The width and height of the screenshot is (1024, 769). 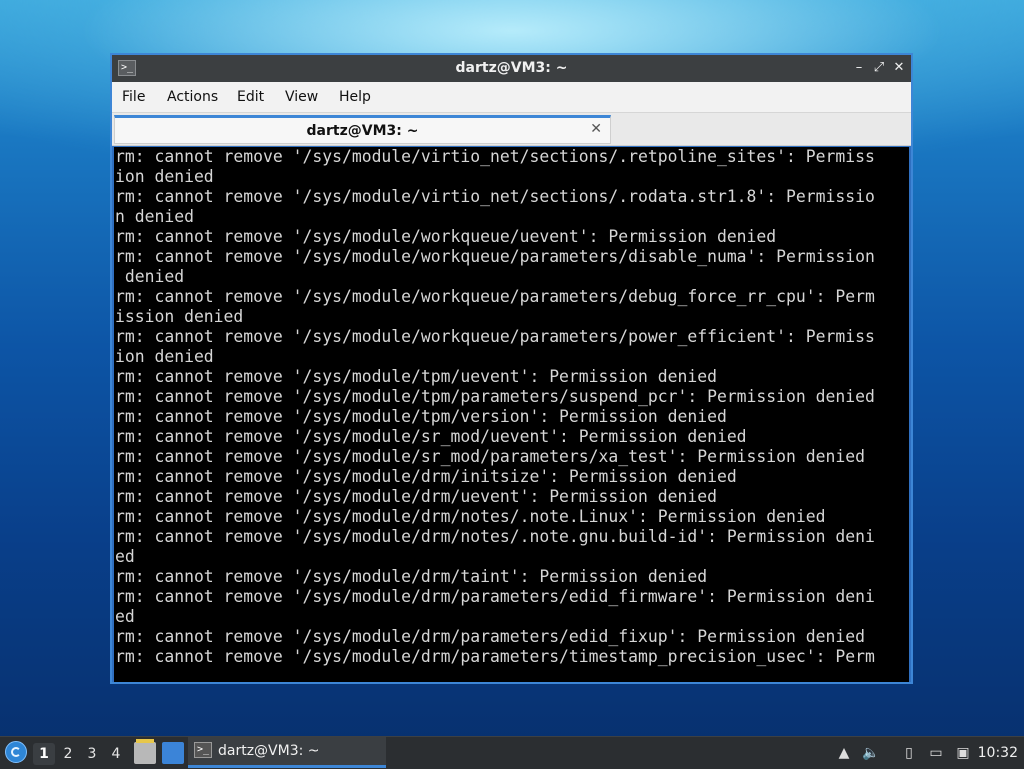 What do you see at coordinates (936, 753) in the screenshot?
I see `network-icon: ▭` at bounding box center [936, 753].